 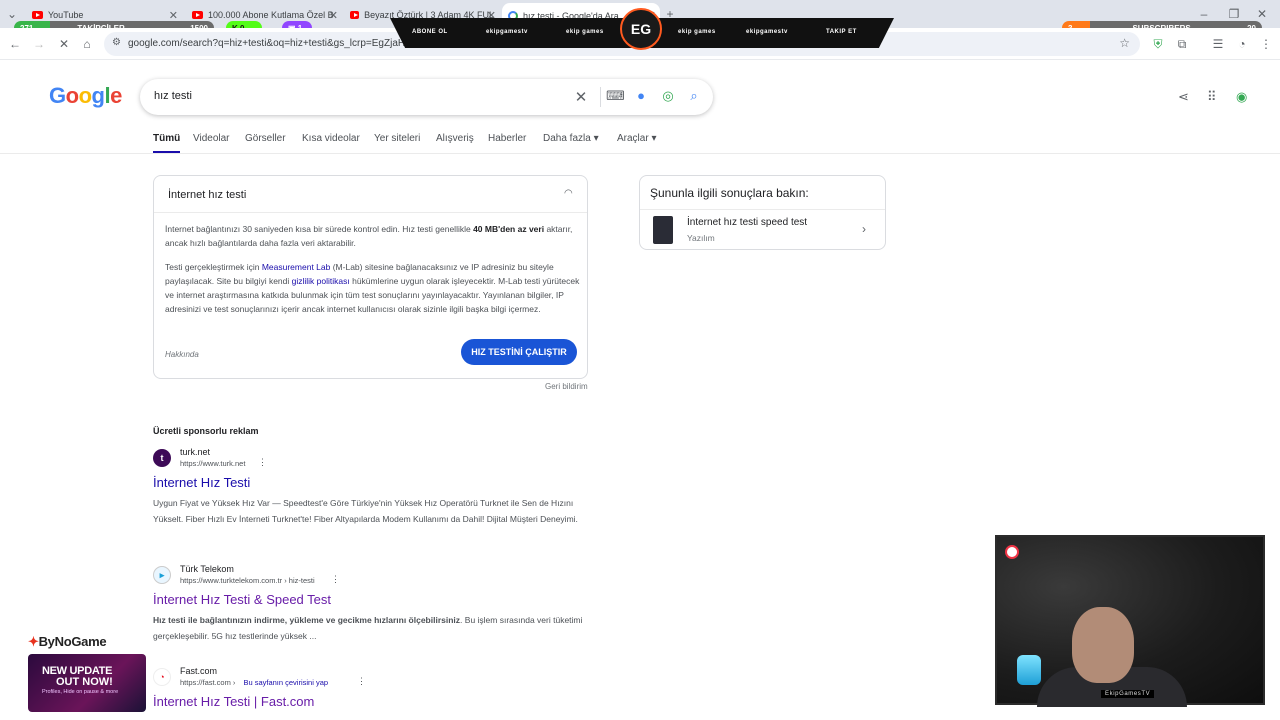 What do you see at coordinates (285, 682) in the screenshot?
I see `translate-link: Bu sayfanın çevirisini yap` at bounding box center [285, 682].